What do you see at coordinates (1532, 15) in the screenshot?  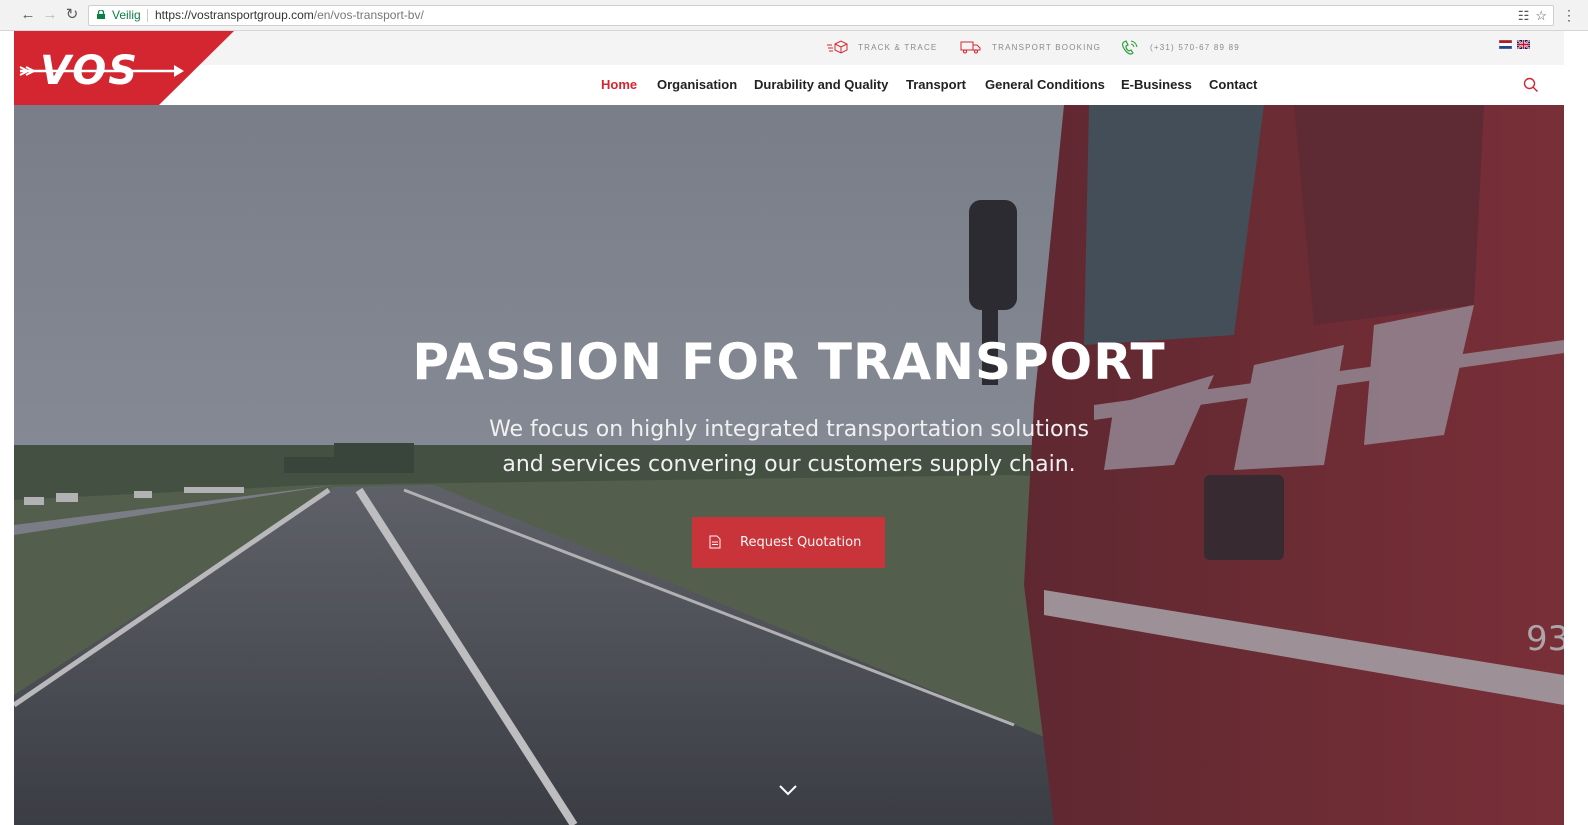 I see `omnibox-actions: ☷ ☆` at bounding box center [1532, 15].